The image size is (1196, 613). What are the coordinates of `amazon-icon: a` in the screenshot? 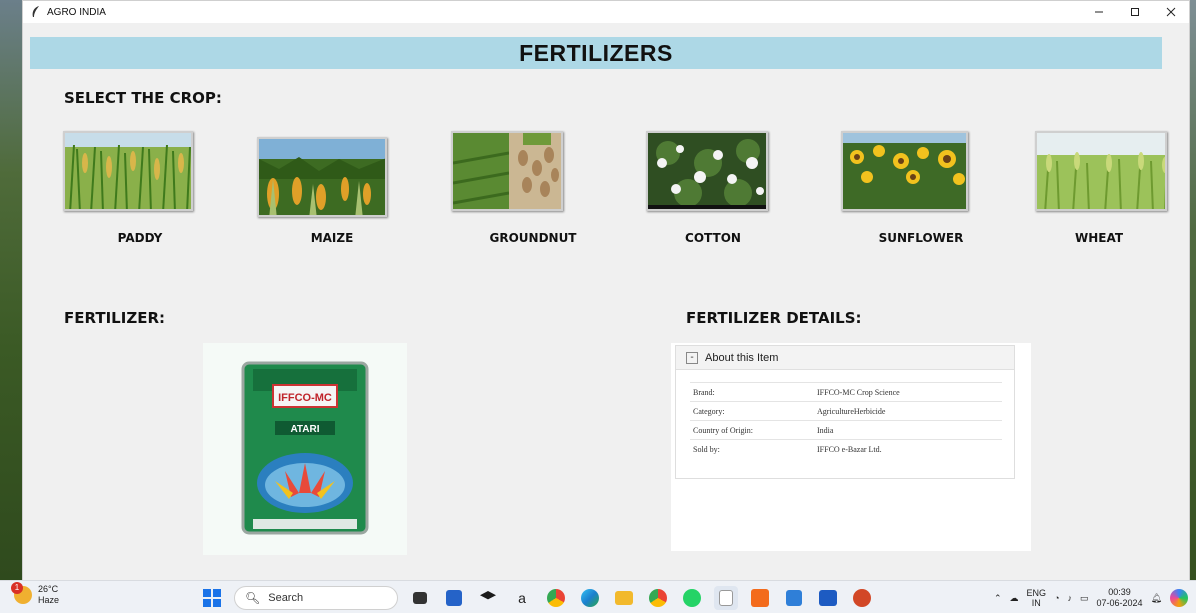 It's located at (522, 598).